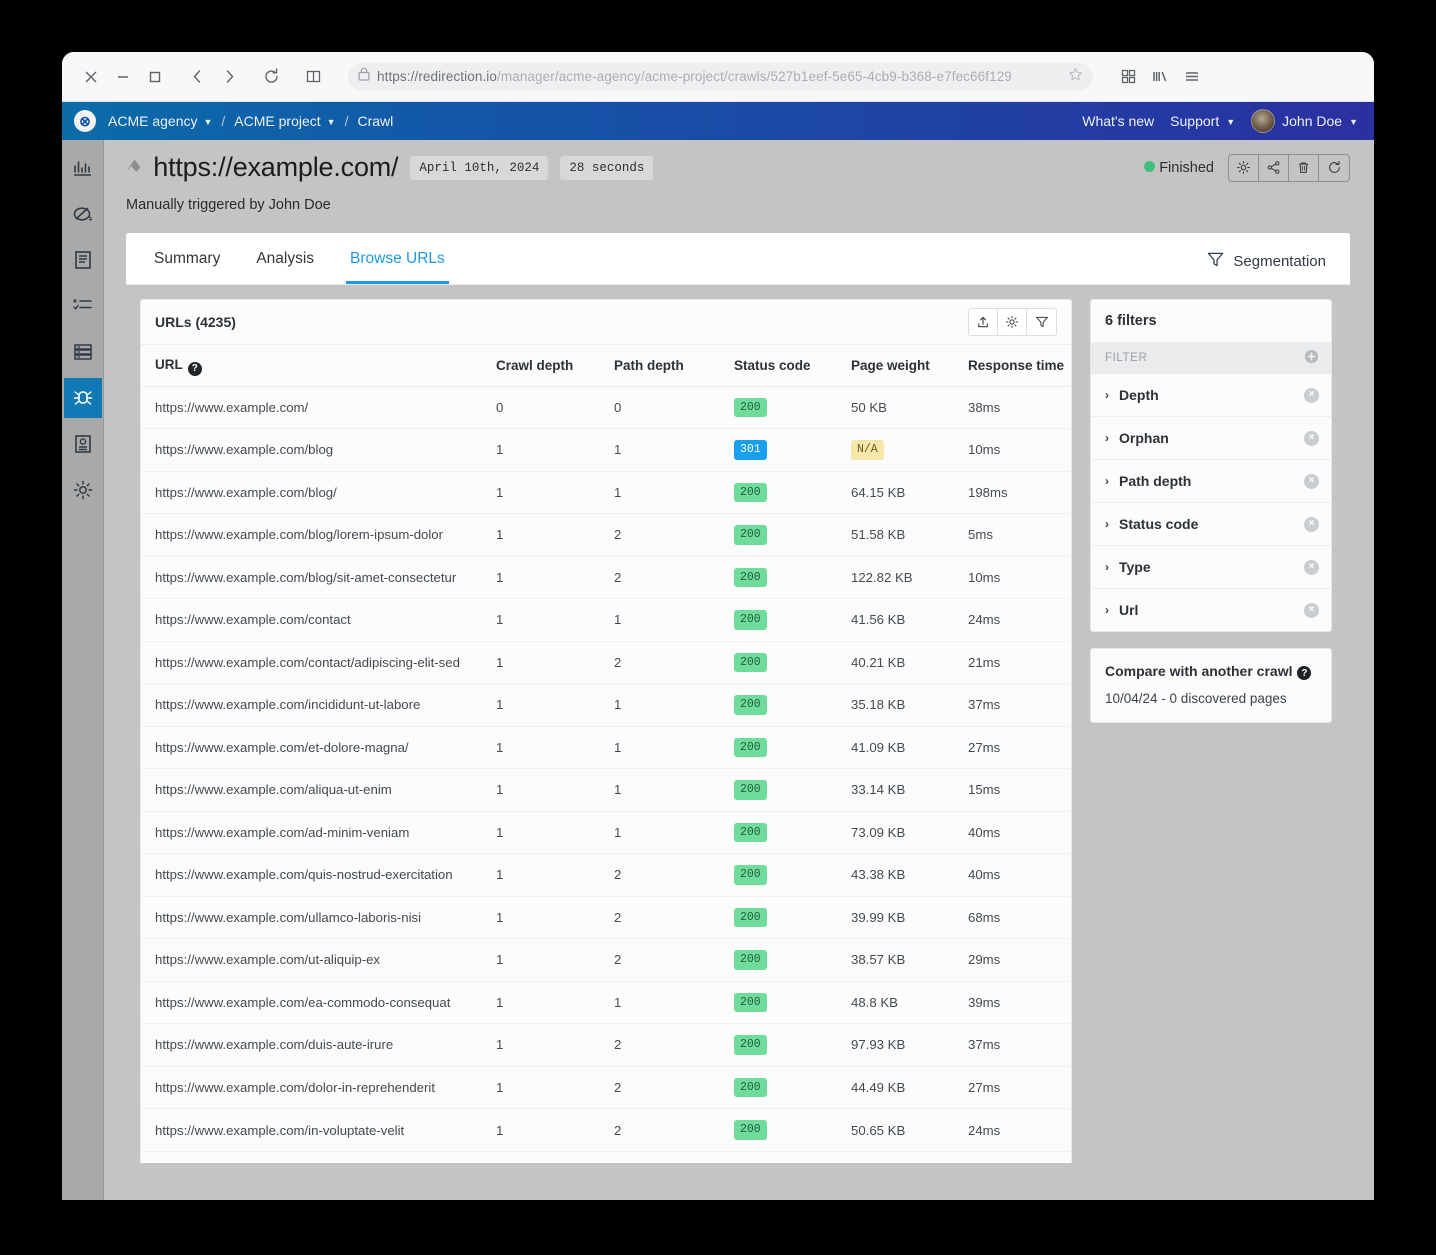 This screenshot has height=1255, width=1436. What do you see at coordinates (318, 366) in the screenshot?
I see `column-header-url: URL?` at bounding box center [318, 366].